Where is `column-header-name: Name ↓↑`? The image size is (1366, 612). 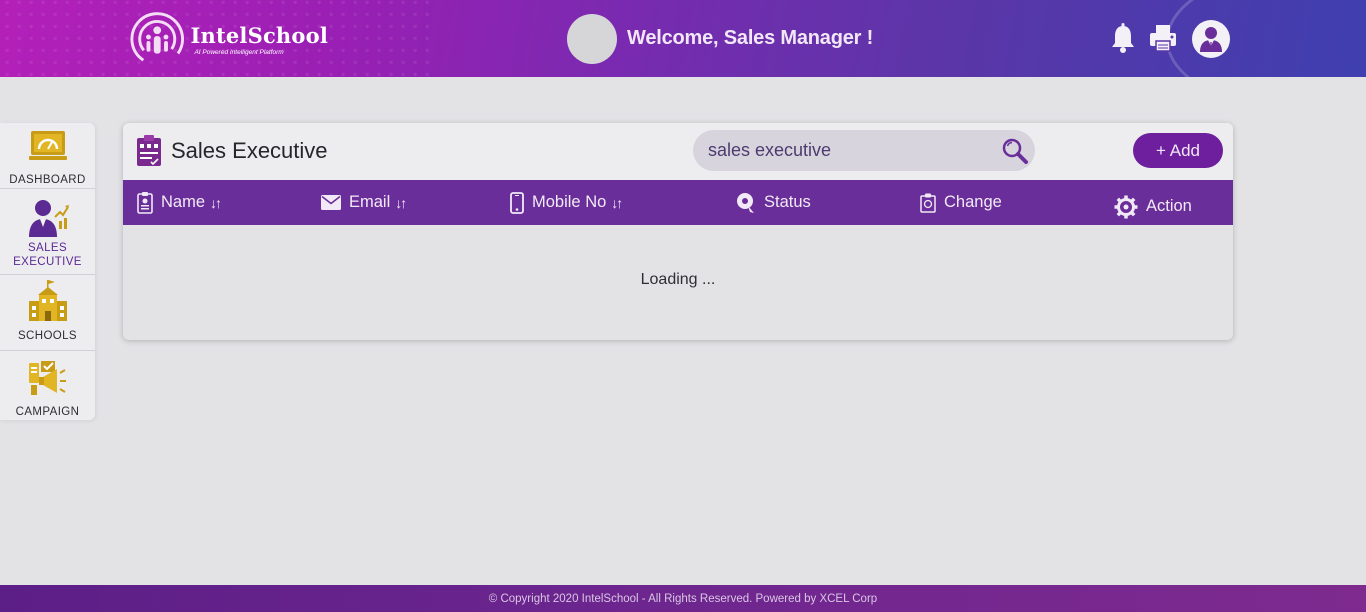 column-header-name: Name ↓↑ is located at coordinates (179, 202).